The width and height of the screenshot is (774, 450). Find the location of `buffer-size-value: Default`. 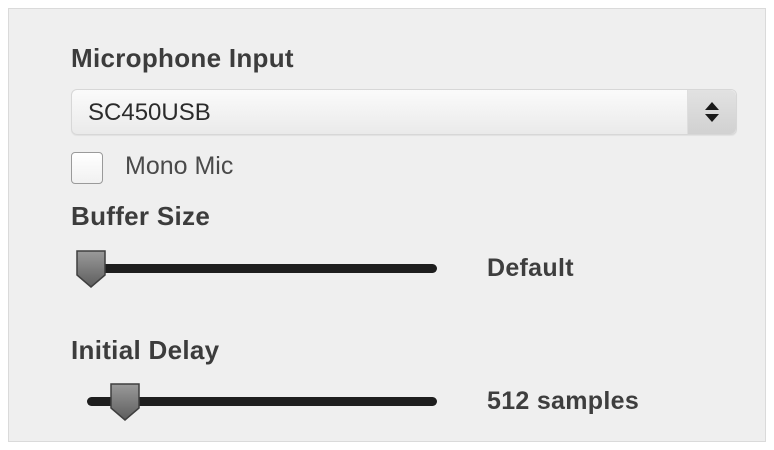

buffer-size-value: Default is located at coordinates (530, 268).